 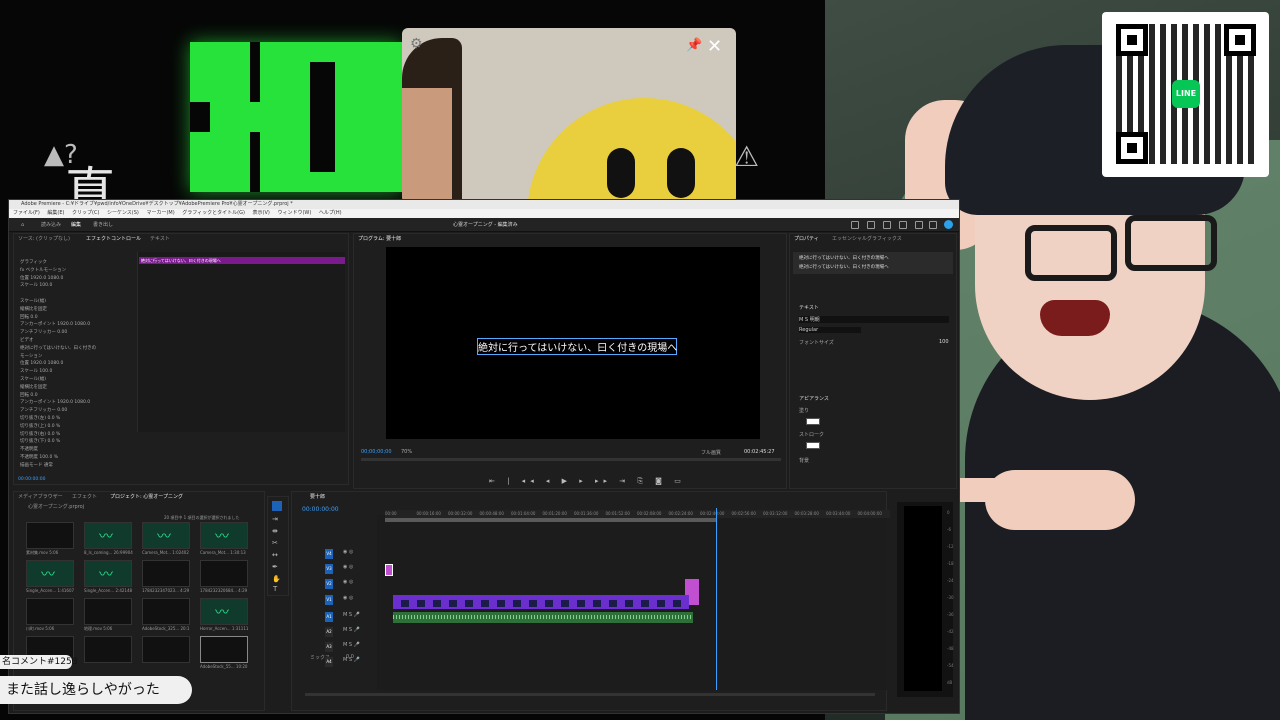 What do you see at coordinates (871, 225) in the screenshot?
I see `window-icon` at bounding box center [871, 225].